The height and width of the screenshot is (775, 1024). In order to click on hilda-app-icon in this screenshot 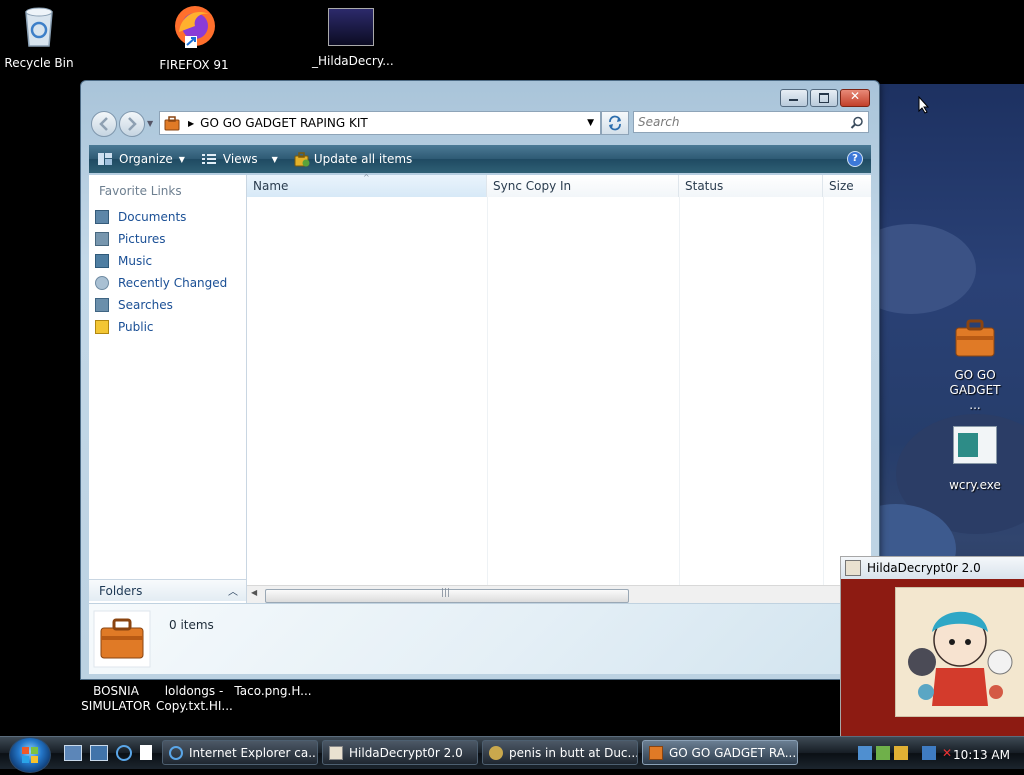, I will do `click(853, 568)`.